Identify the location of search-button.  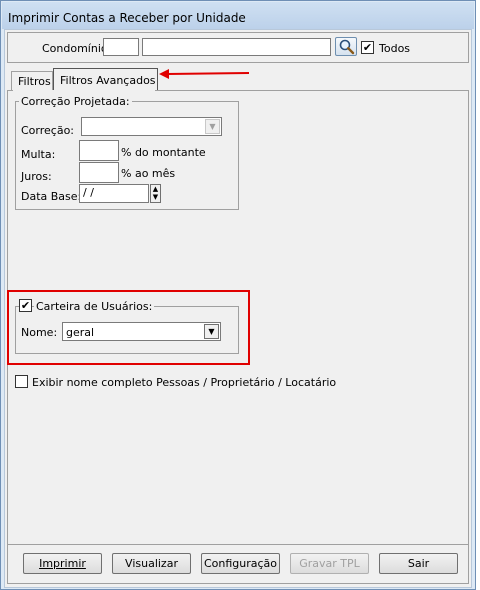
(346, 46).